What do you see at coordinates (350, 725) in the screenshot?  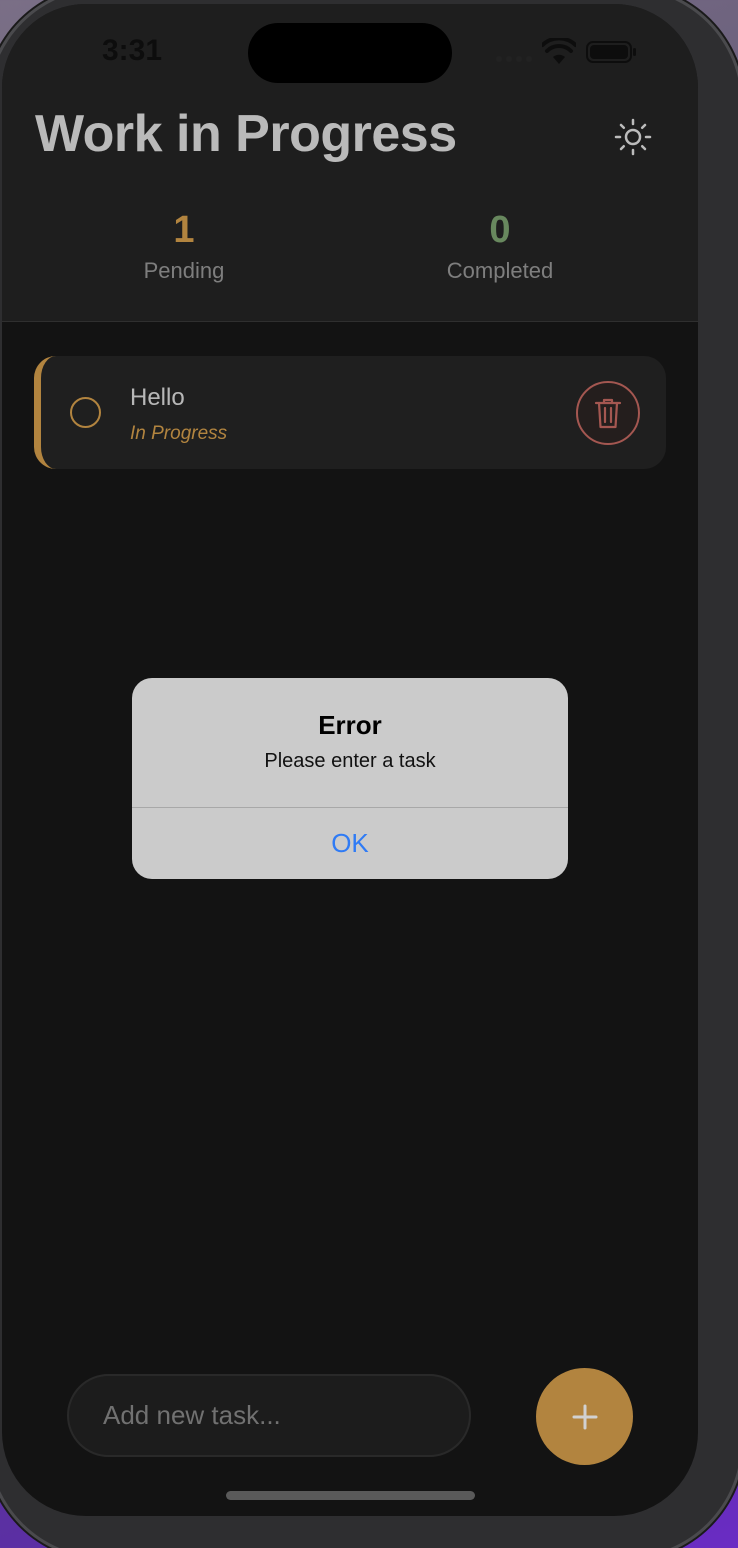 I see `alert-title: Error` at bounding box center [350, 725].